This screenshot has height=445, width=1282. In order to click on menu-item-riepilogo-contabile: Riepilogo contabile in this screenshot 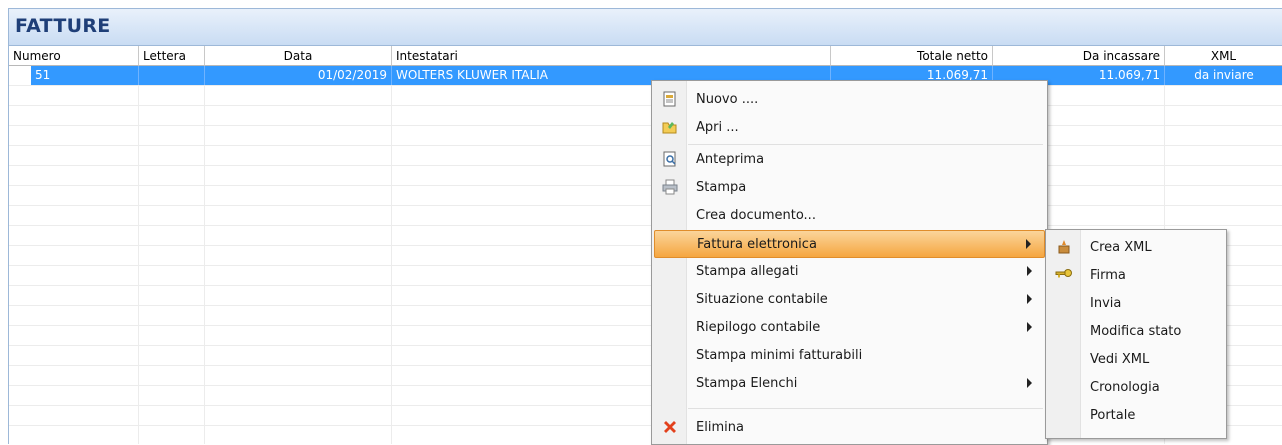, I will do `click(849, 328)`.